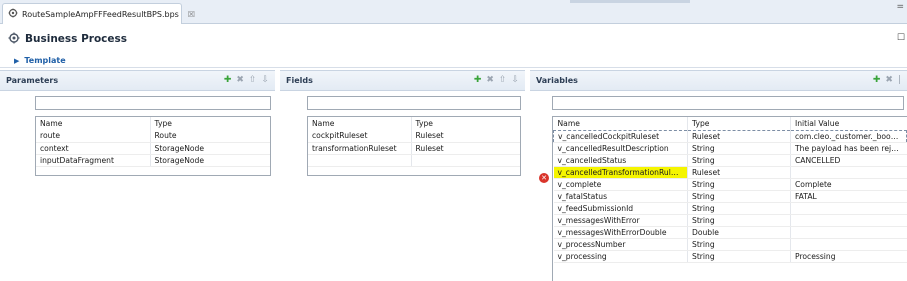 This screenshot has width=907, height=281. I want to click on table-row: cockpitRuleset Ruleset, so click(414, 136).